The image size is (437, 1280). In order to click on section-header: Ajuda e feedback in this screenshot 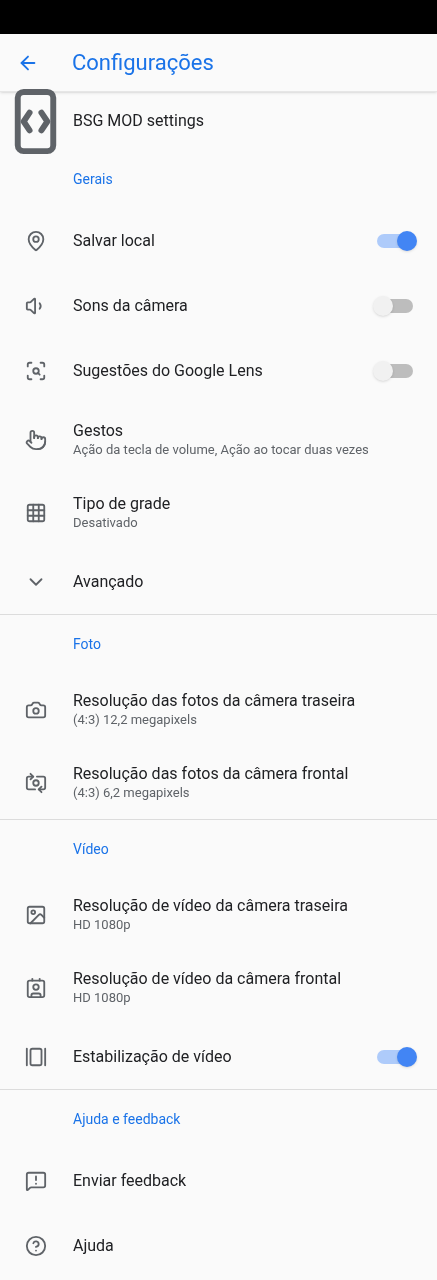, I will do `click(127, 1119)`.